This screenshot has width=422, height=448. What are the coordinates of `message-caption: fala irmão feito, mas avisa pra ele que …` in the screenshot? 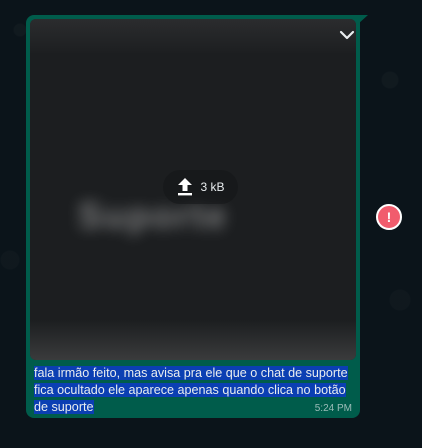 It's located at (193, 390).